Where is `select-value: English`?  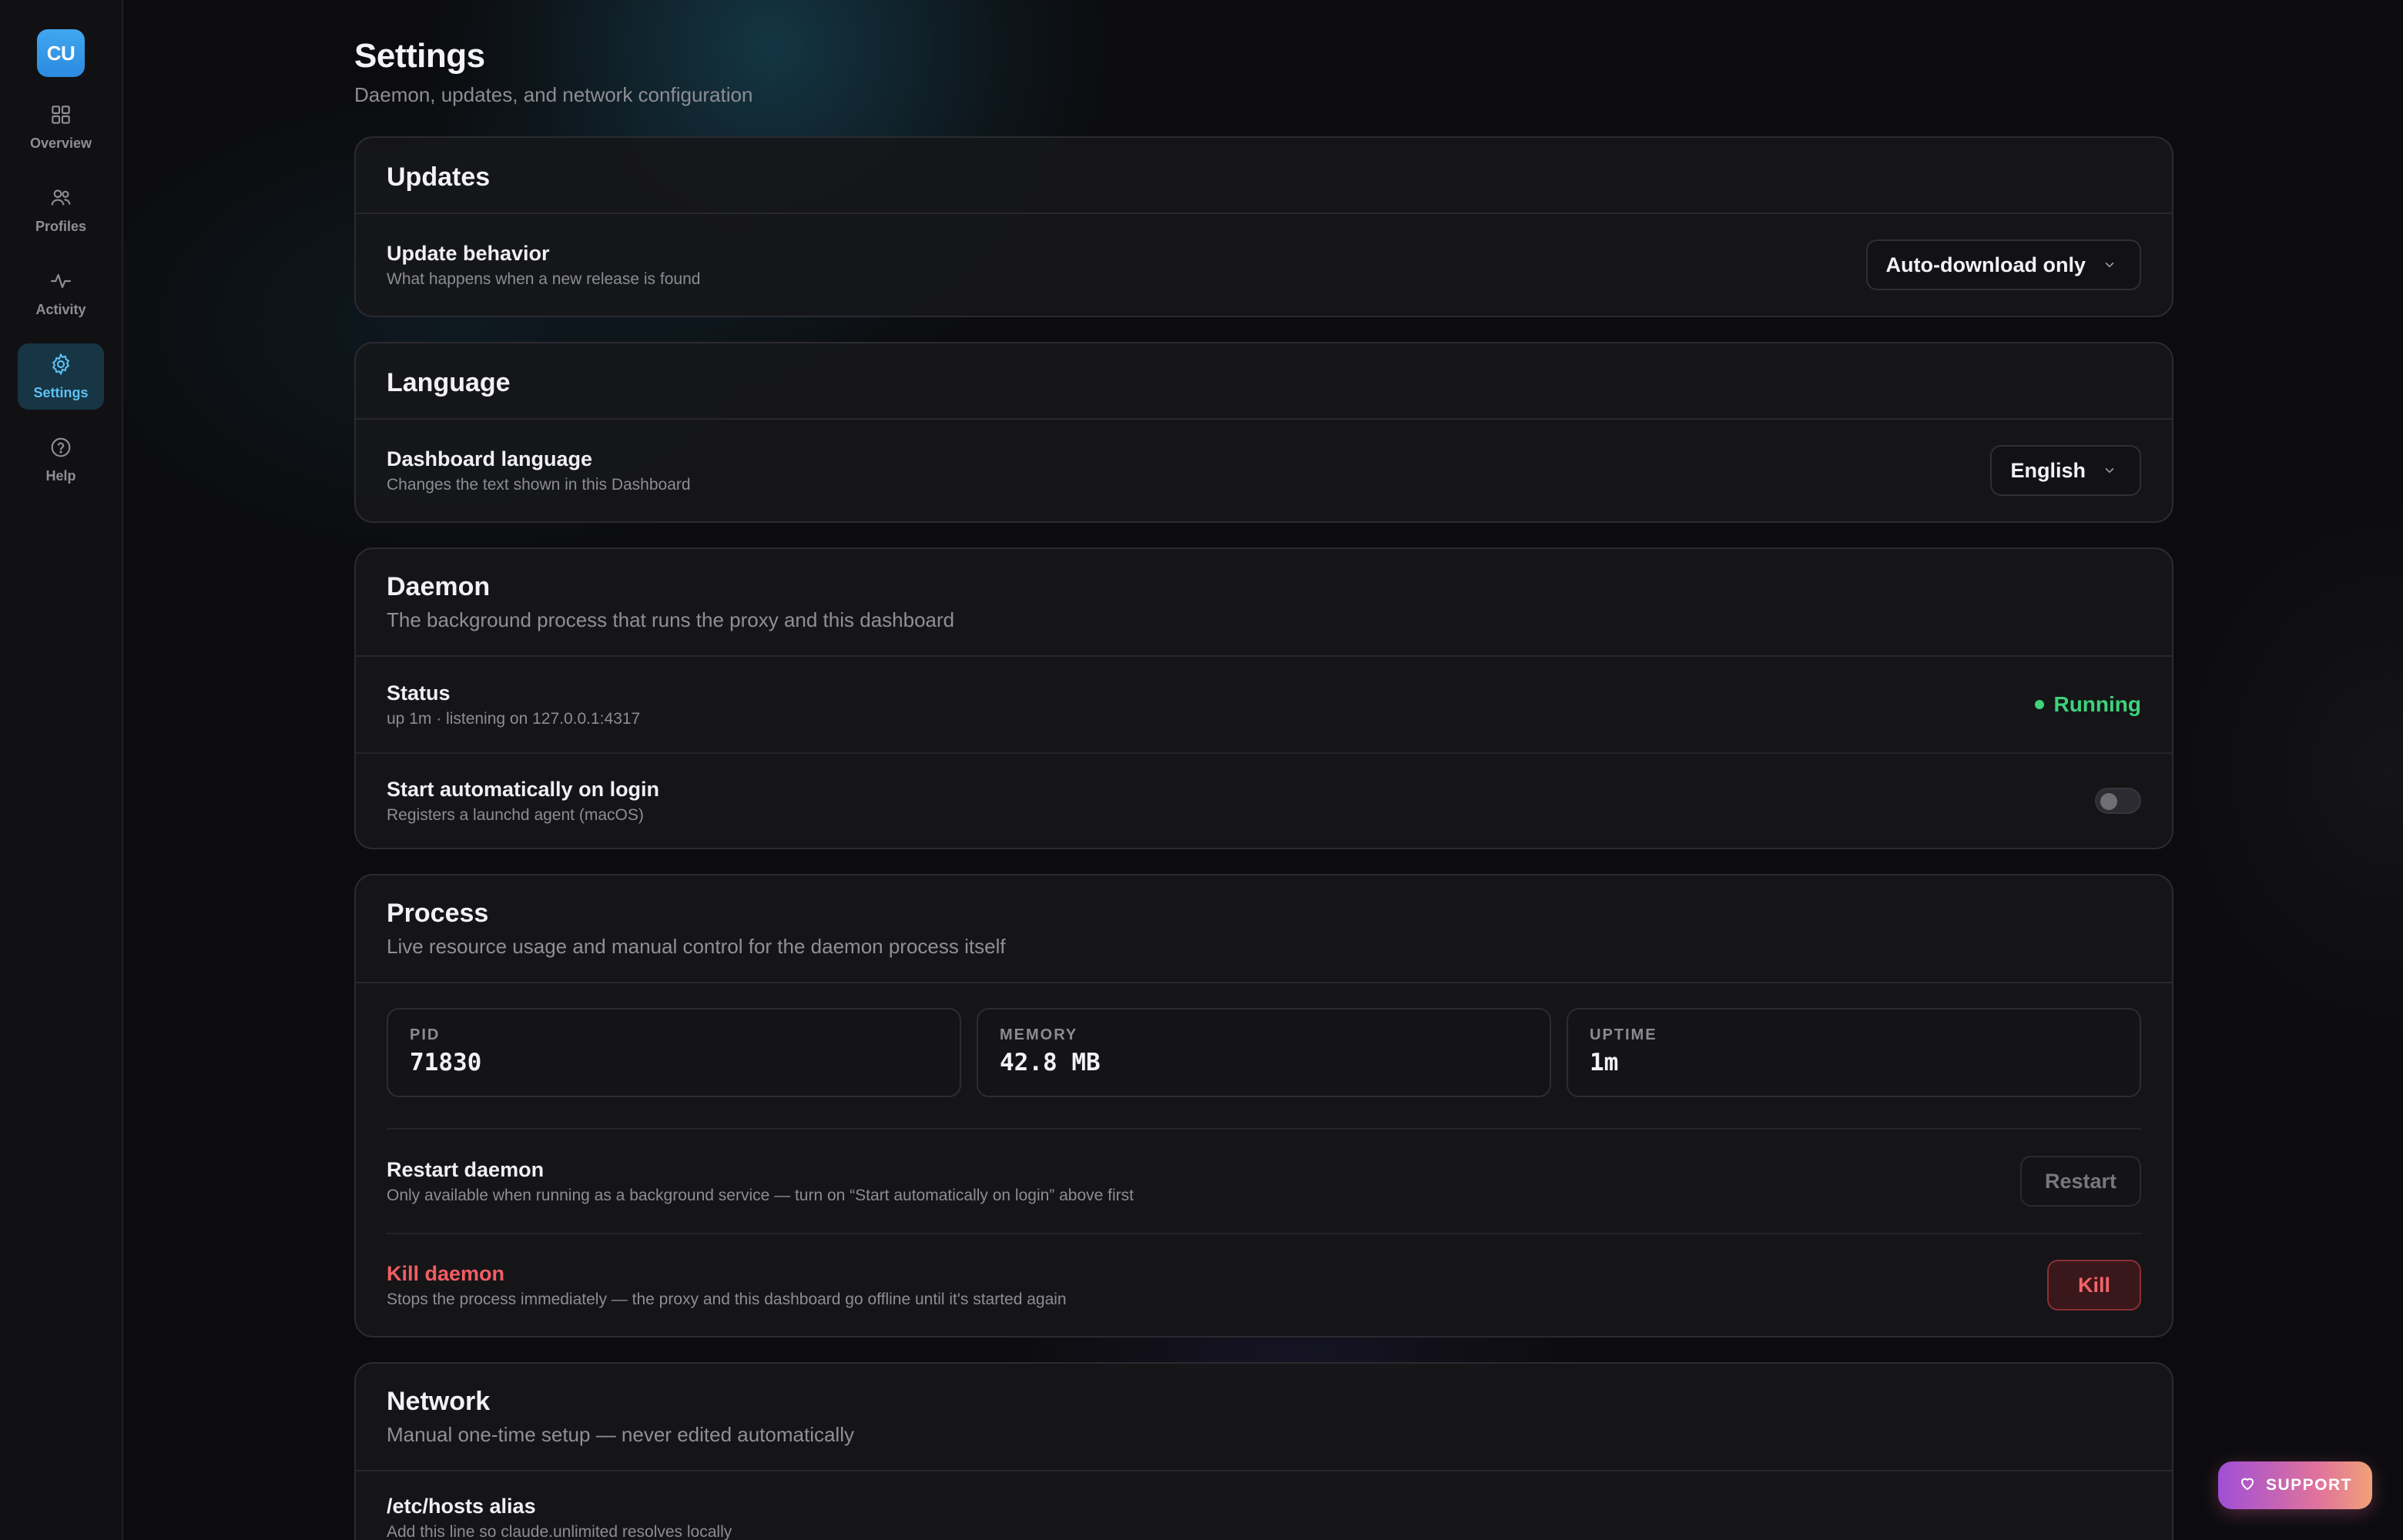
select-value: English is located at coordinates (2048, 470).